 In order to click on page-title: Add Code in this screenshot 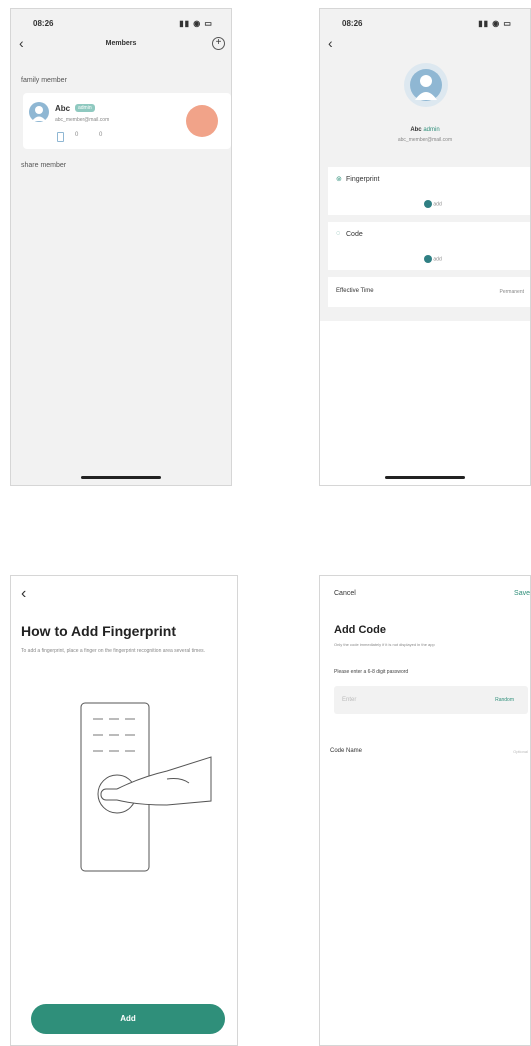, I will do `click(360, 630)`.